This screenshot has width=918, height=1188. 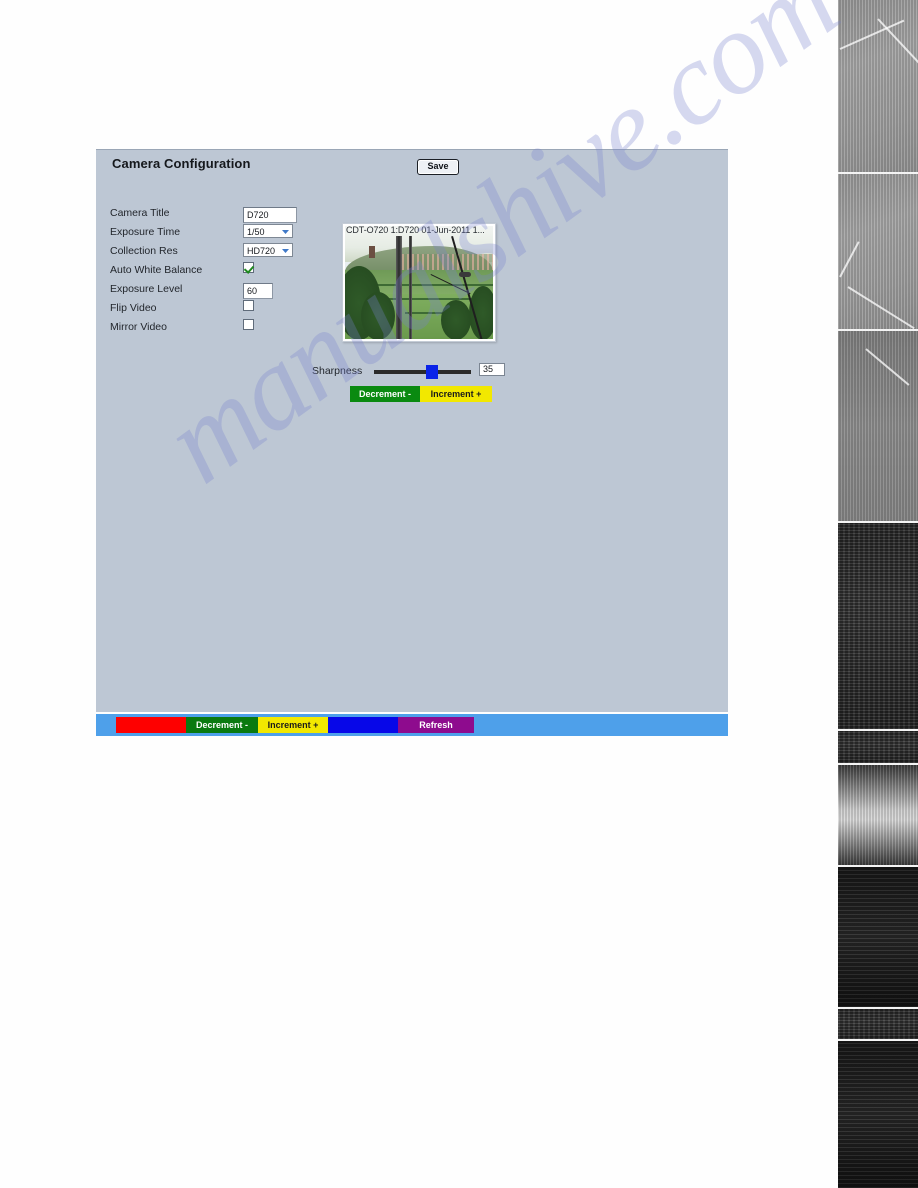 I want to click on label-exposure-level: Exposure Level, so click(x=146, y=289).